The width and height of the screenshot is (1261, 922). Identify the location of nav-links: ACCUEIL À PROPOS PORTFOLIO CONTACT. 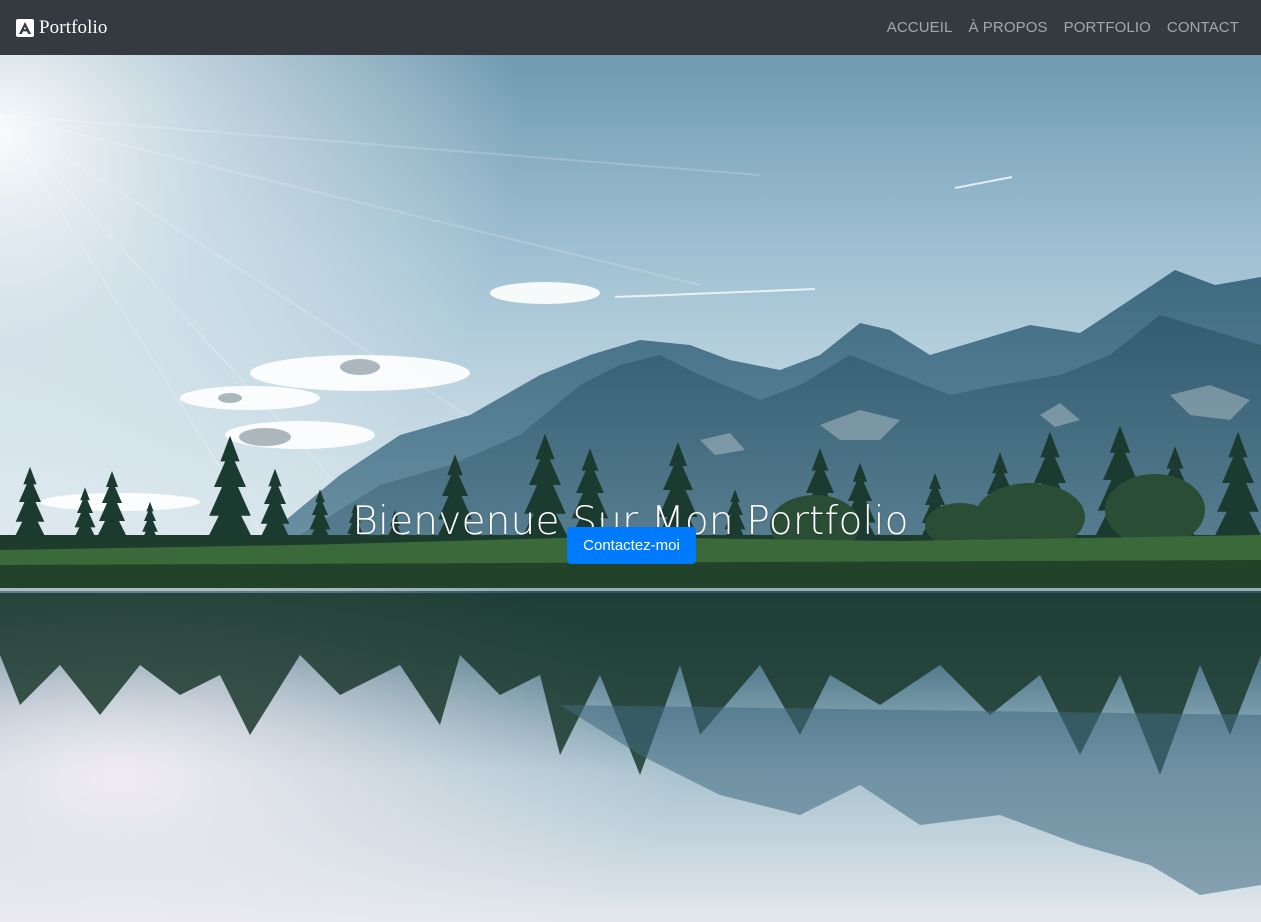
(1063, 27).